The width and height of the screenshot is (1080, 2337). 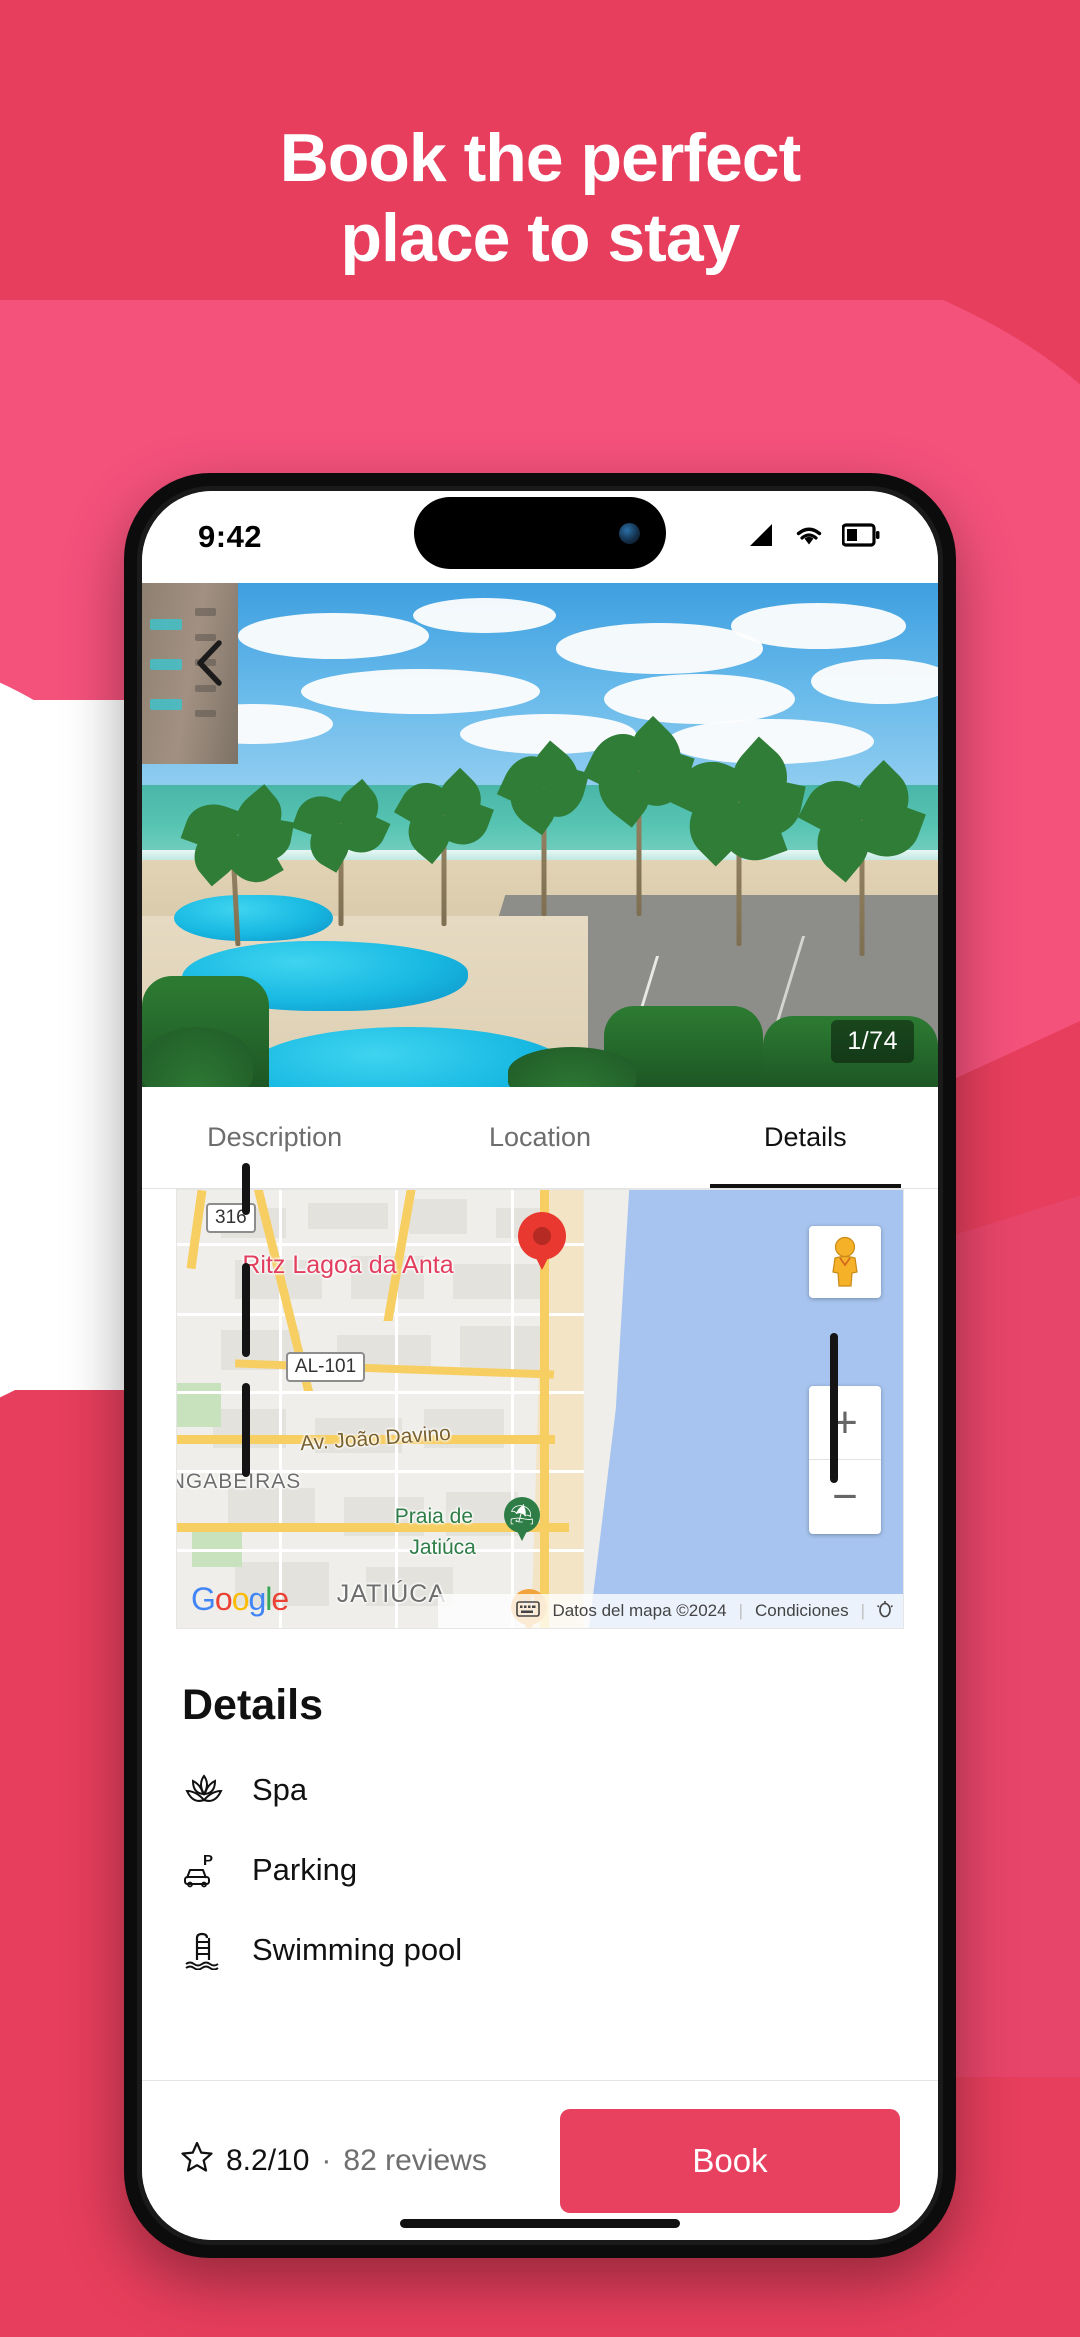 What do you see at coordinates (246, 1189) in the screenshot?
I see `phone-silent-switch` at bounding box center [246, 1189].